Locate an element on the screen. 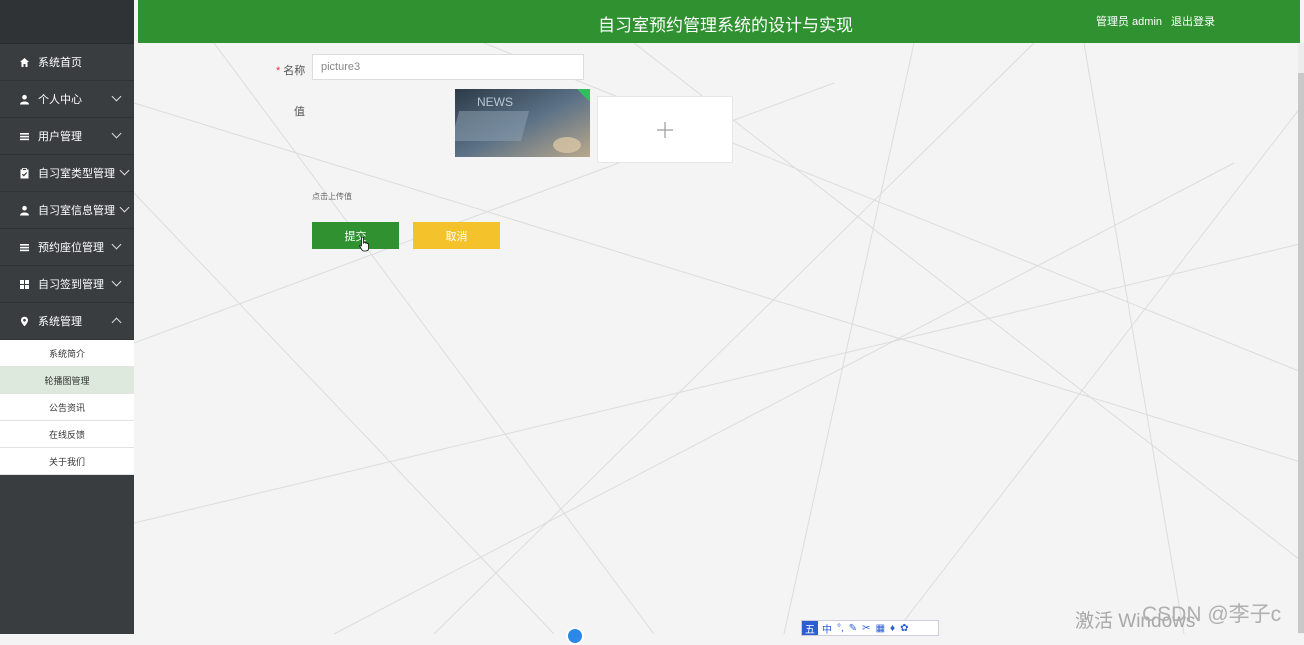 The width and height of the screenshot is (1304, 645). pin-icon is located at coordinates (24, 321).